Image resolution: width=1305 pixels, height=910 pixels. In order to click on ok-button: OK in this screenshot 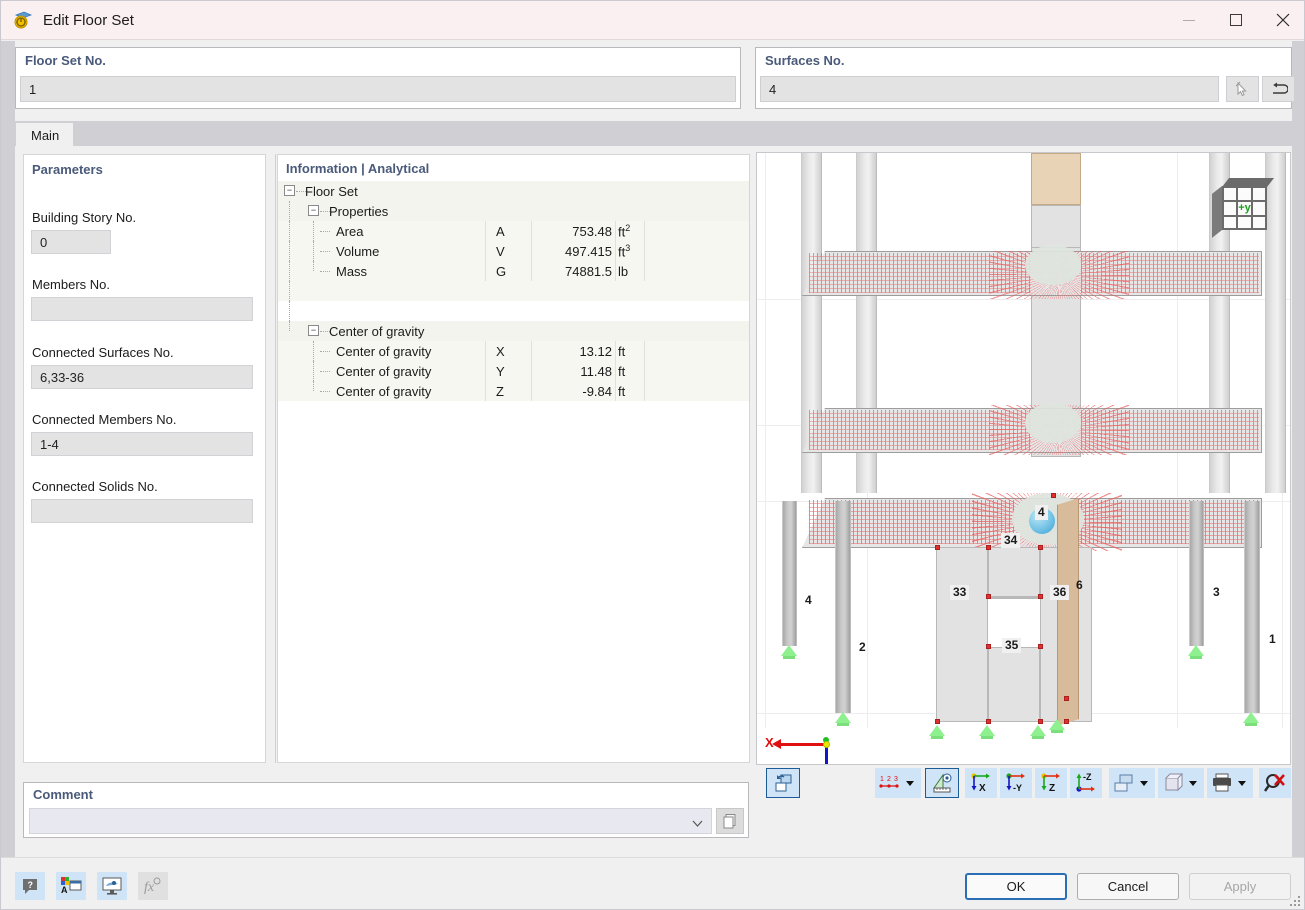, I will do `click(1016, 886)`.